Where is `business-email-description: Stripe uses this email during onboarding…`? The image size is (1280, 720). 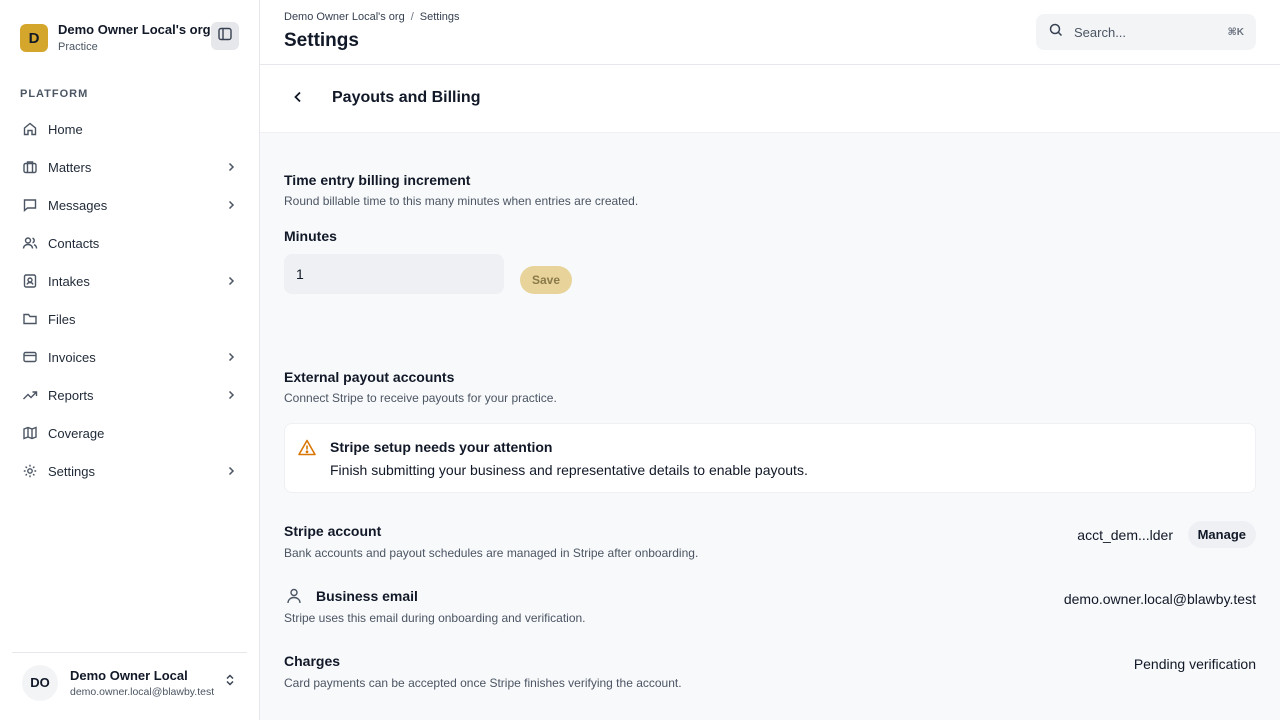 business-email-description: Stripe uses this email during onboarding… is located at coordinates (435, 618).